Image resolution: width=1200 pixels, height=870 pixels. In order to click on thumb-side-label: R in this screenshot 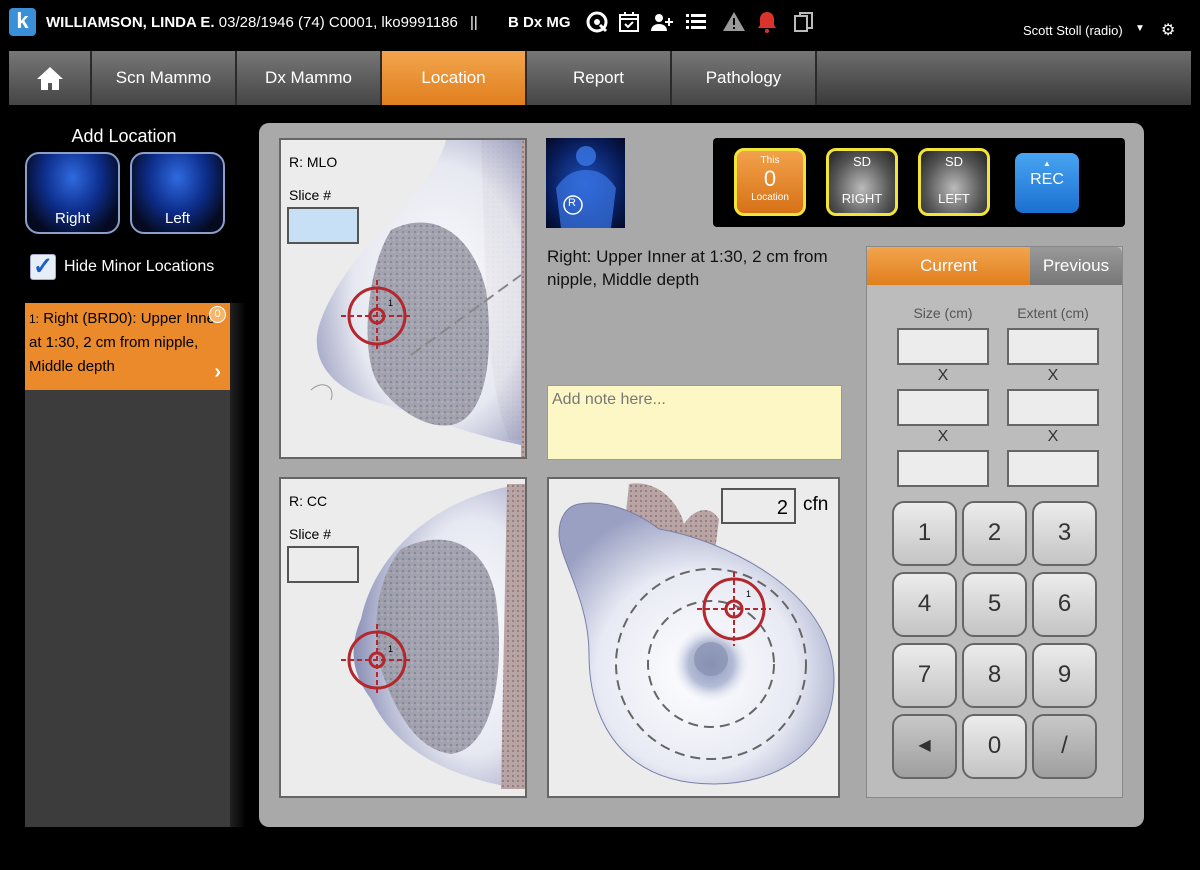, I will do `click(572, 203)`.